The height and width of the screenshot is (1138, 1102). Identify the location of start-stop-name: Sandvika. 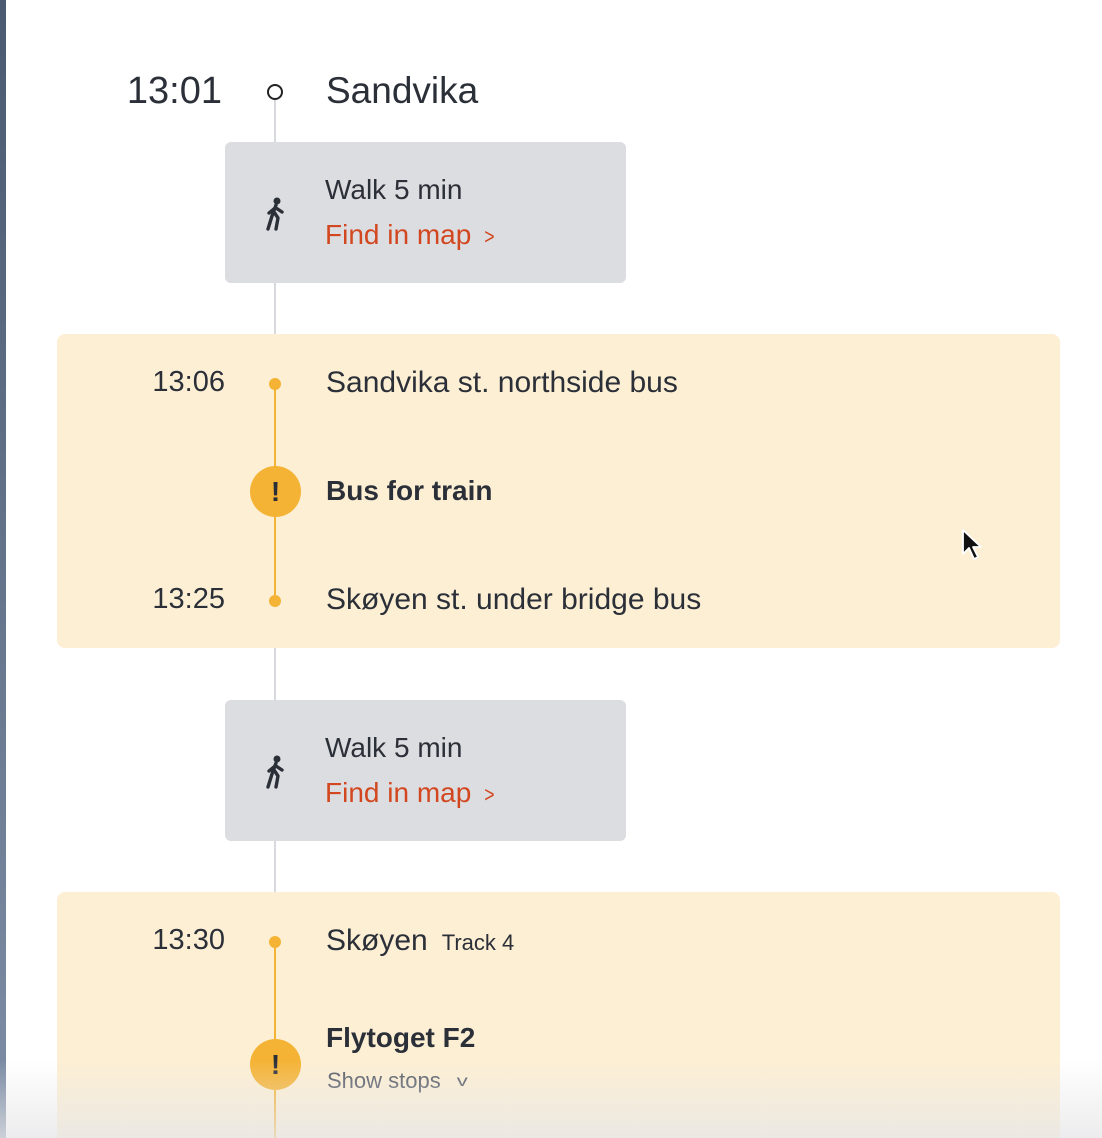
(402, 90).